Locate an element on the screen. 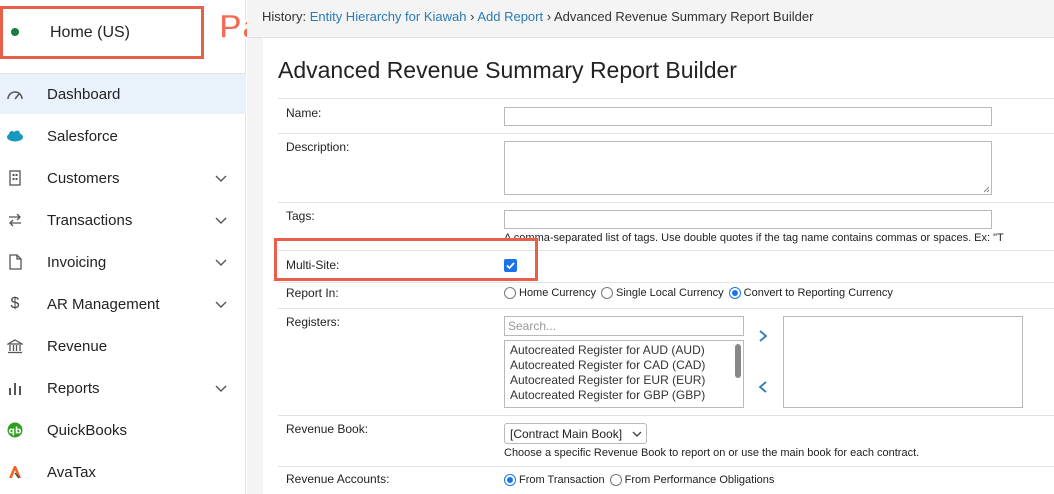 The image size is (1054, 494). revenue-book-label: Revenue Book: is located at coordinates (327, 429).